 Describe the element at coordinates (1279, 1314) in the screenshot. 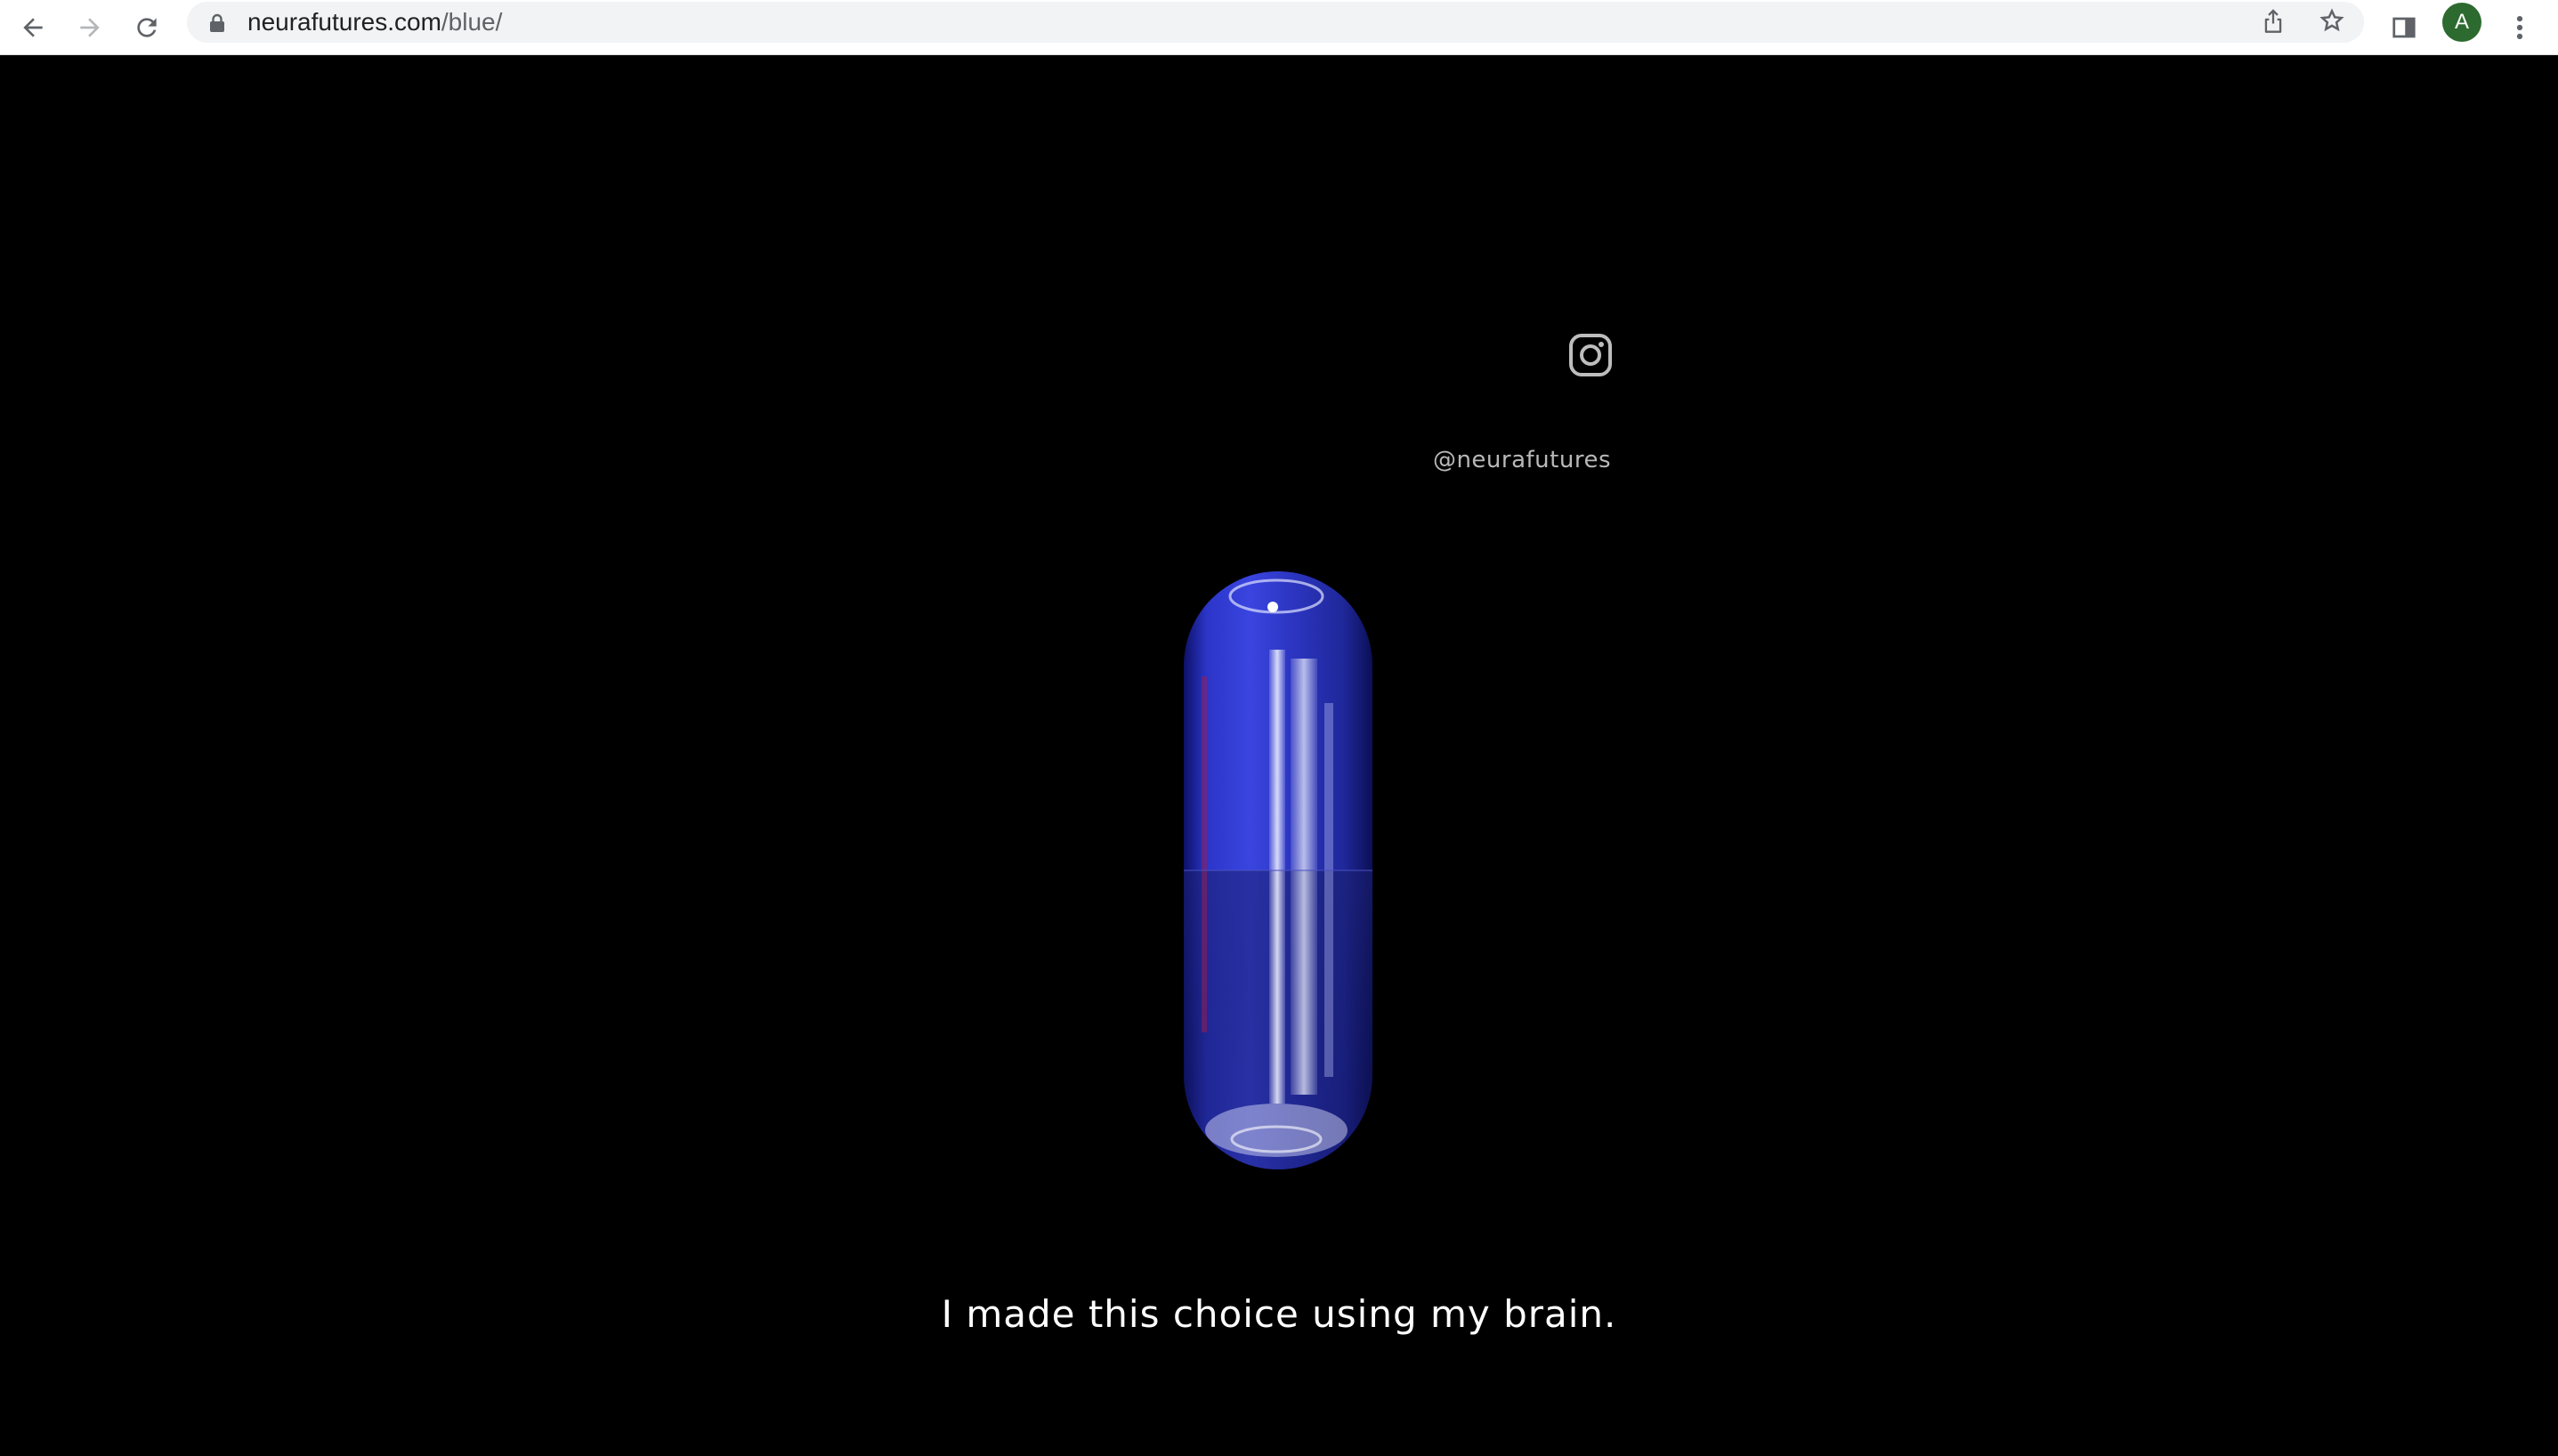

I see `tagline-text: I made this choice using my brain.` at that location.